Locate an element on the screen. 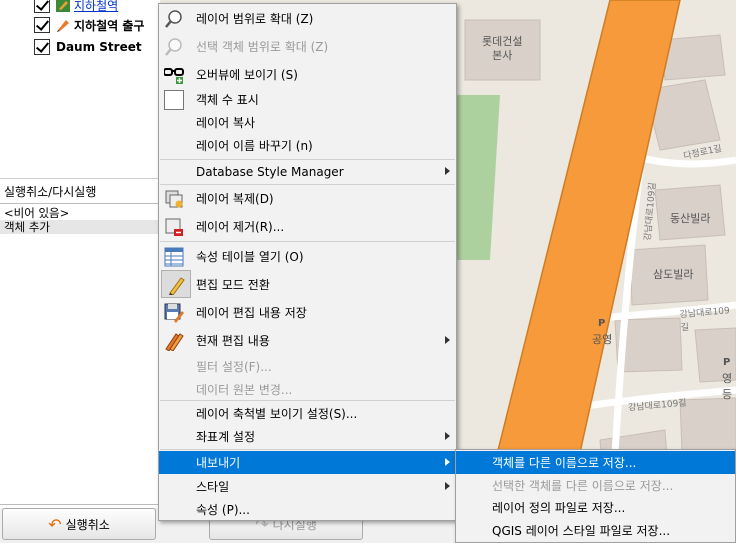  map-label-yeongdeung: 영등 is located at coordinates (727, 386).